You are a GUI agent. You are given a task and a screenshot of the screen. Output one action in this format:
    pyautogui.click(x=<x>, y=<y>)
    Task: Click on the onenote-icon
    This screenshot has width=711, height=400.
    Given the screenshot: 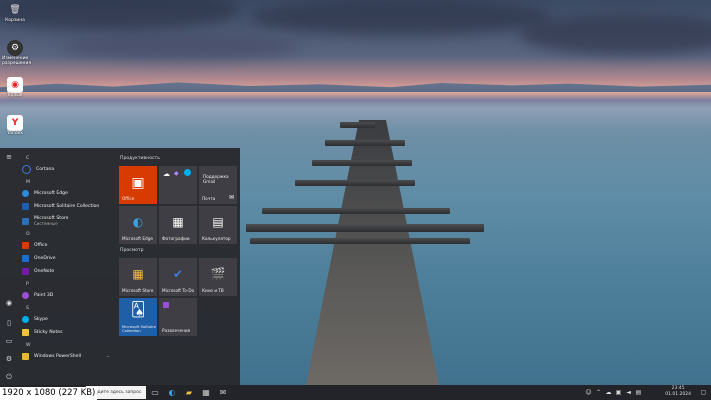 What is the action you would take?
    pyautogui.click(x=25, y=271)
    